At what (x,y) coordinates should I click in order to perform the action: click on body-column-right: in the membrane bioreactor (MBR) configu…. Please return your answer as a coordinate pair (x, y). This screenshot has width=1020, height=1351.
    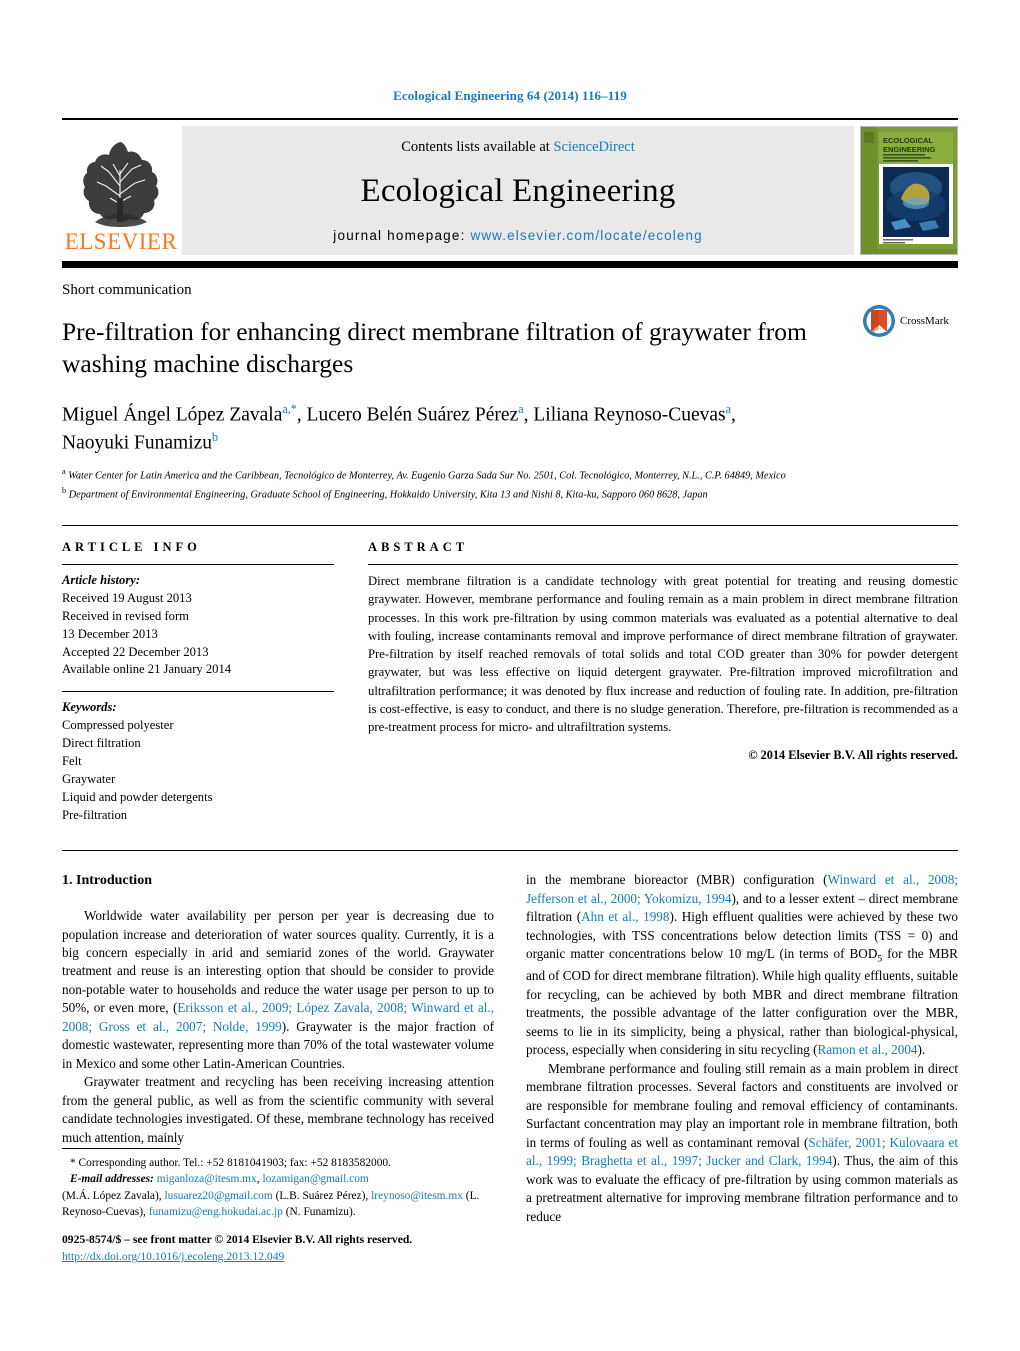
    Looking at the image, I should click on (742, 1048).